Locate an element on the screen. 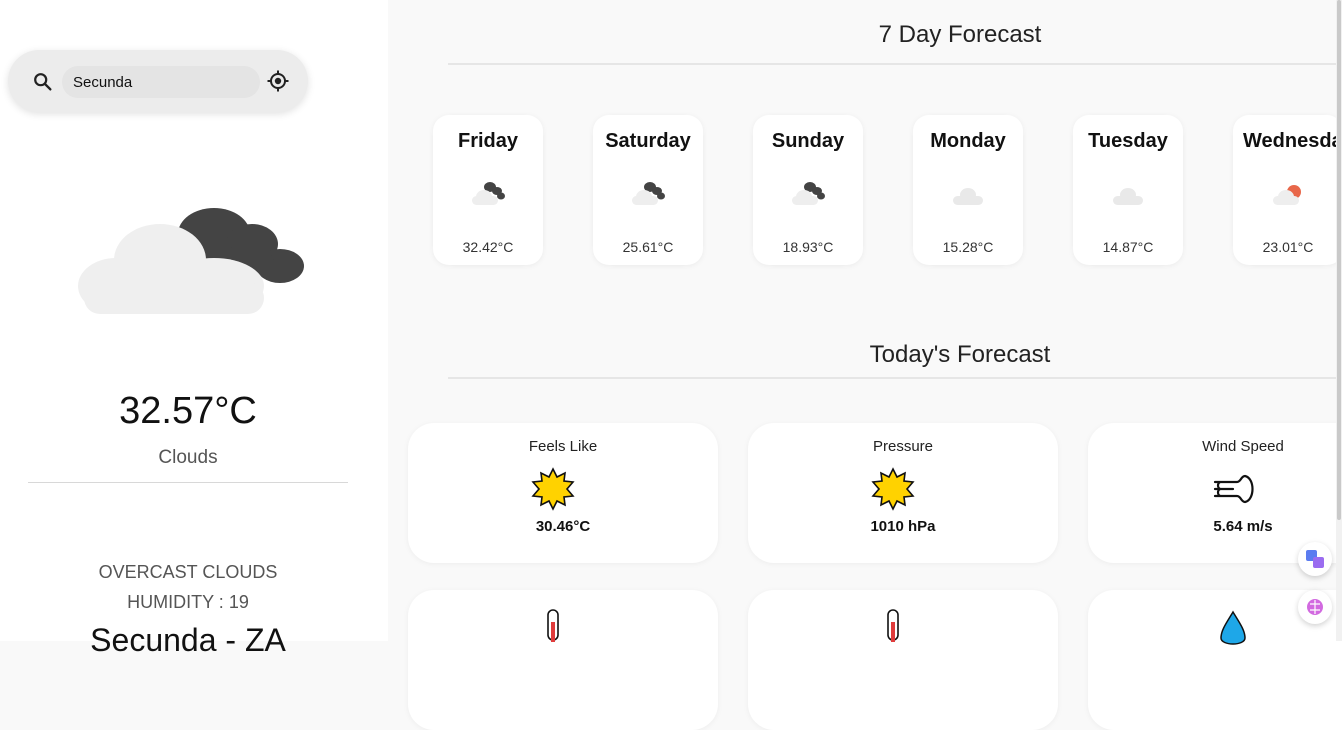 The width and height of the screenshot is (1342, 730). todays-forecast-title: Today's Forecast is located at coordinates (960, 354).